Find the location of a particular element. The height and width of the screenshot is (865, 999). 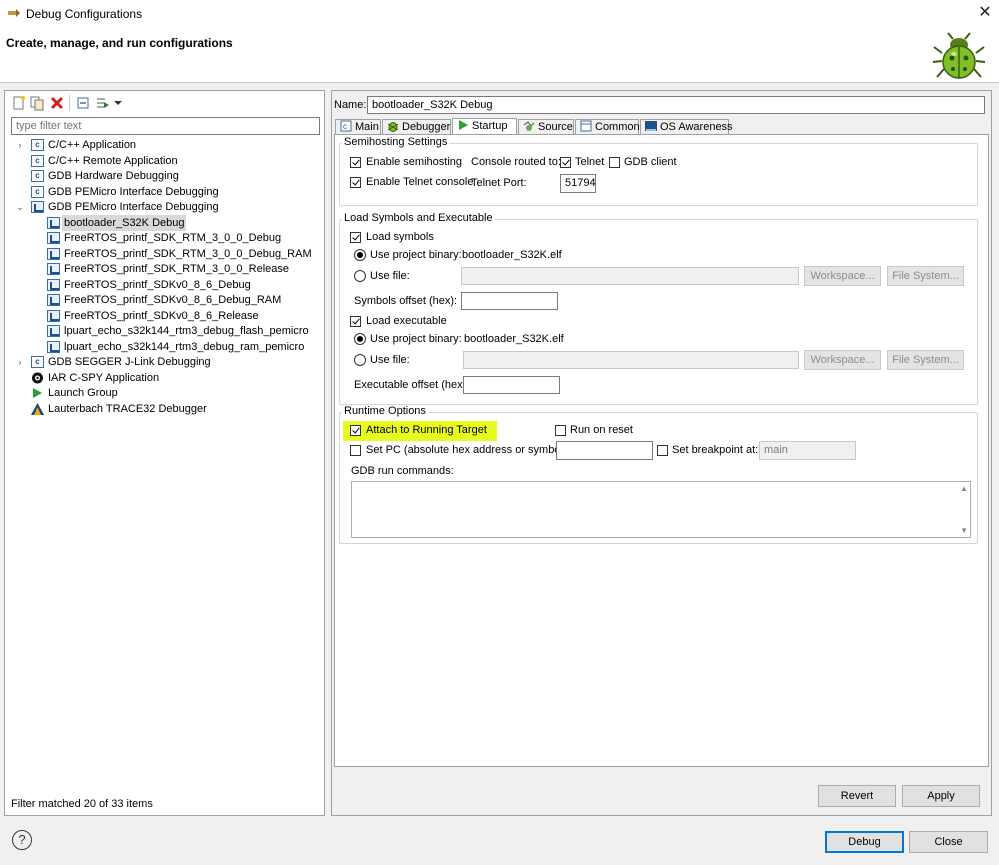

tree-item: bootloader_S32K Debug is located at coordinates (164, 222).